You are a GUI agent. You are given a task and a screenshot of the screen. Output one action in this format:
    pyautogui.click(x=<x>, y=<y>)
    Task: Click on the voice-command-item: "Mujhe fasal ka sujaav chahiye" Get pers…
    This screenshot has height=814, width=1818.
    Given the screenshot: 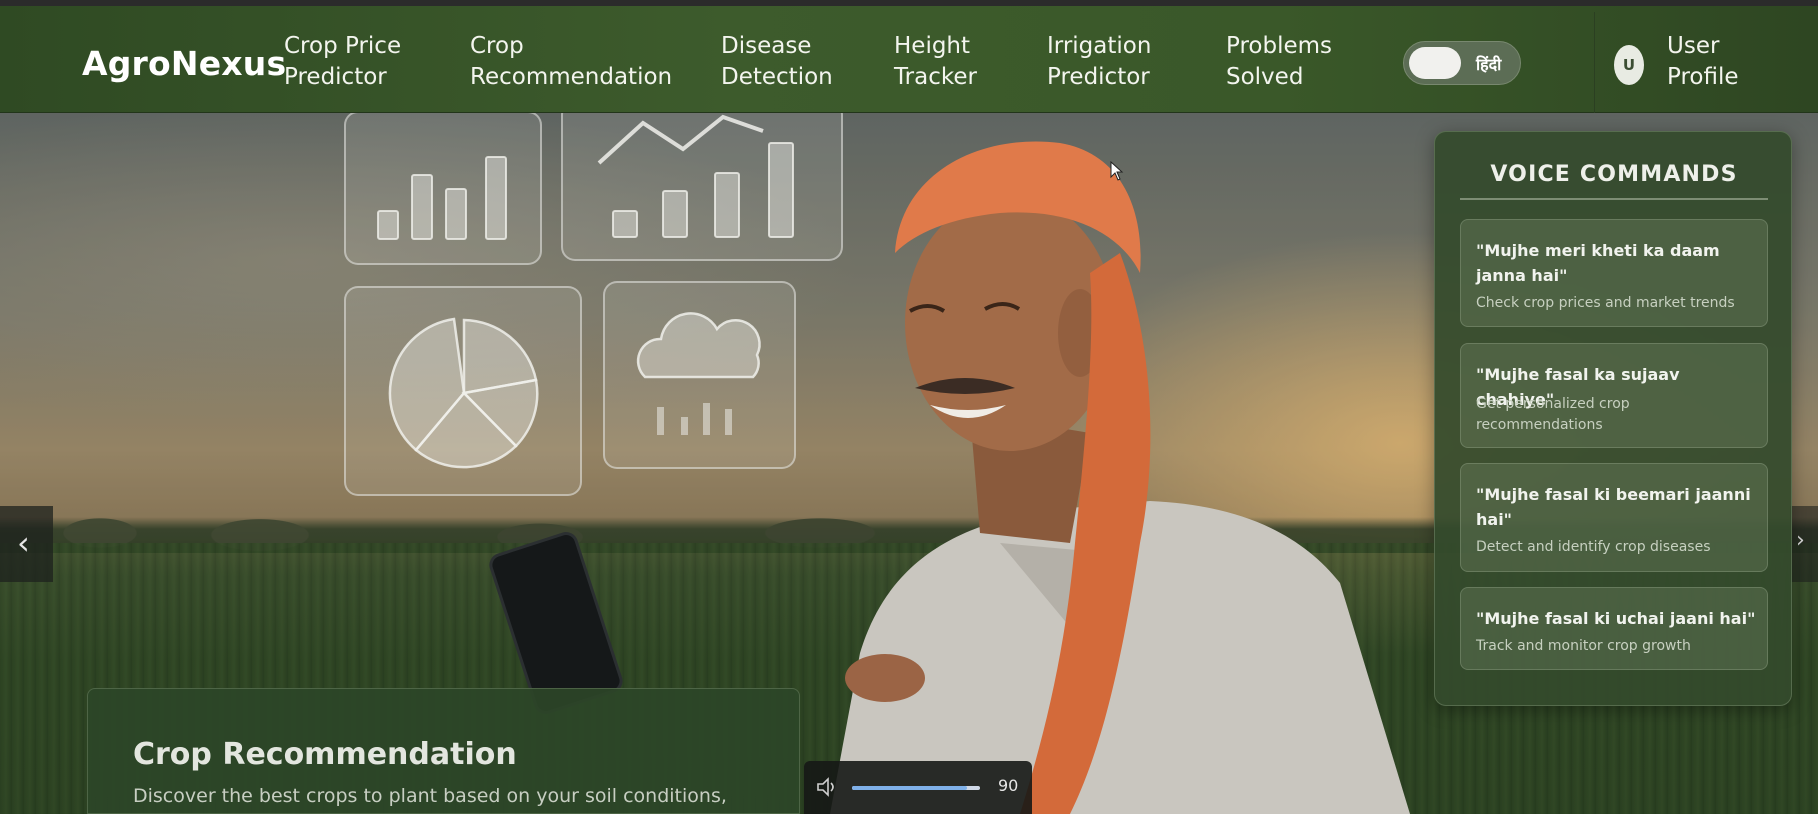 What is the action you would take?
    pyautogui.click(x=1614, y=395)
    